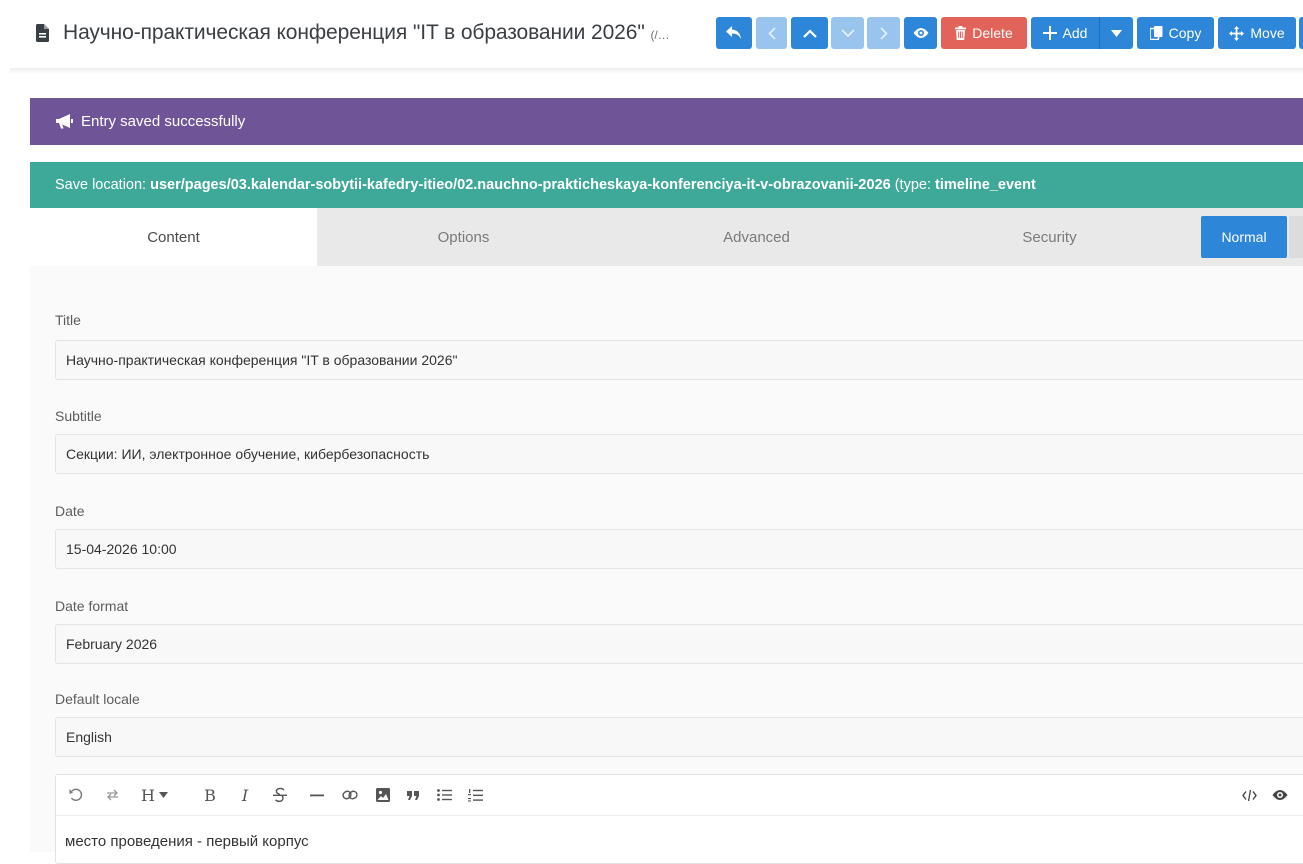  I want to click on chevron-up-icon, so click(809, 33).